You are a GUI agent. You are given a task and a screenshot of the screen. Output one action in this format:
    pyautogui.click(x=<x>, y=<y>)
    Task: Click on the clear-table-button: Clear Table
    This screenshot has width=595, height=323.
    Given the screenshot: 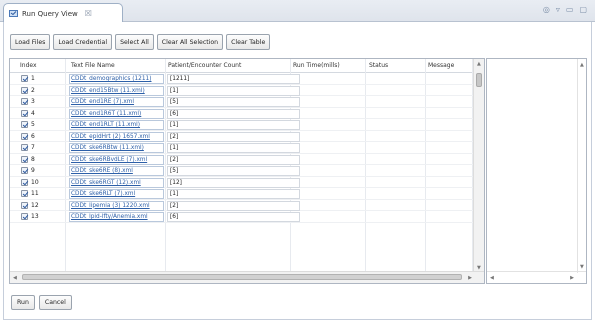 What is the action you would take?
    pyautogui.click(x=248, y=42)
    